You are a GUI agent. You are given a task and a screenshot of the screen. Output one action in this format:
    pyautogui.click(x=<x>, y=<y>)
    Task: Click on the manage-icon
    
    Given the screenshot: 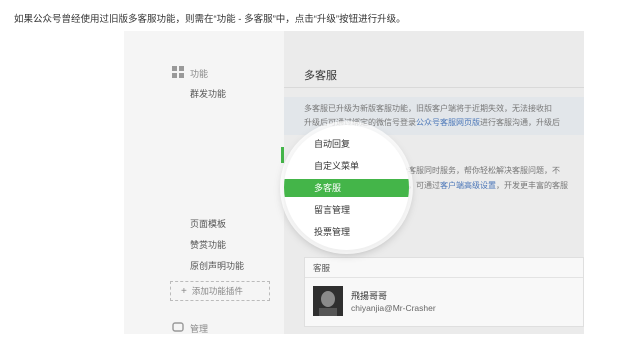 What is the action you would take?
    pyautogui.click(x=178, y=327)
    